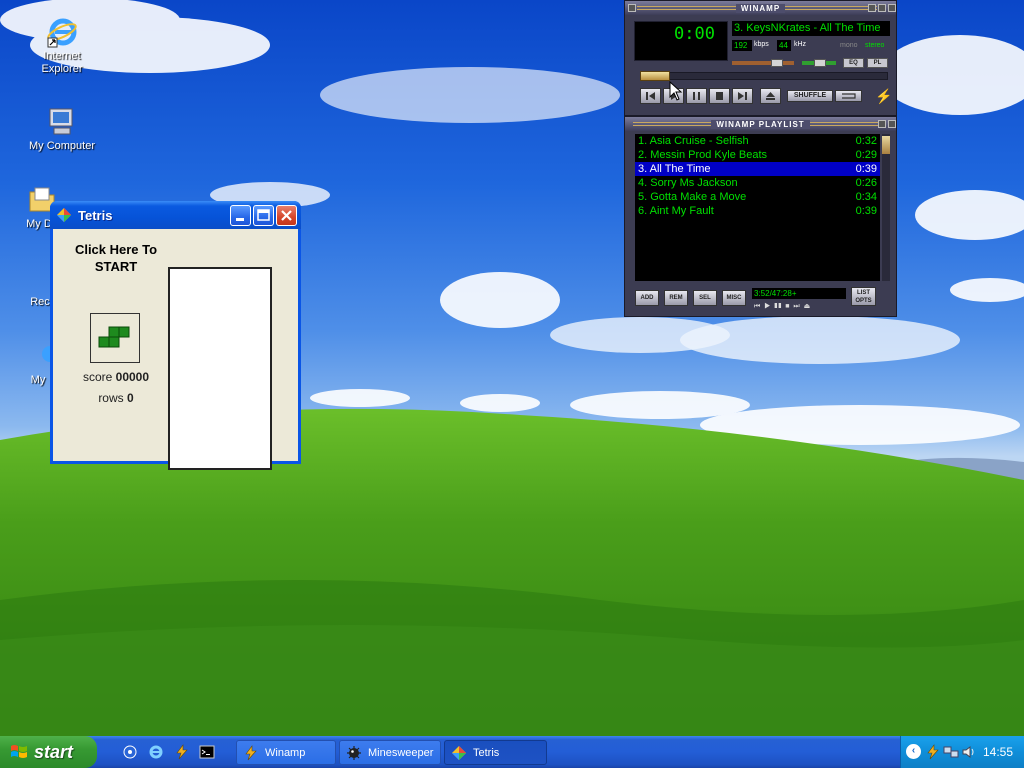 The width and height of the screenshot is (1024, 768). Describe the element at coordinates (998, 752) in the screenshot. I see `clock: 14:55` at that location.